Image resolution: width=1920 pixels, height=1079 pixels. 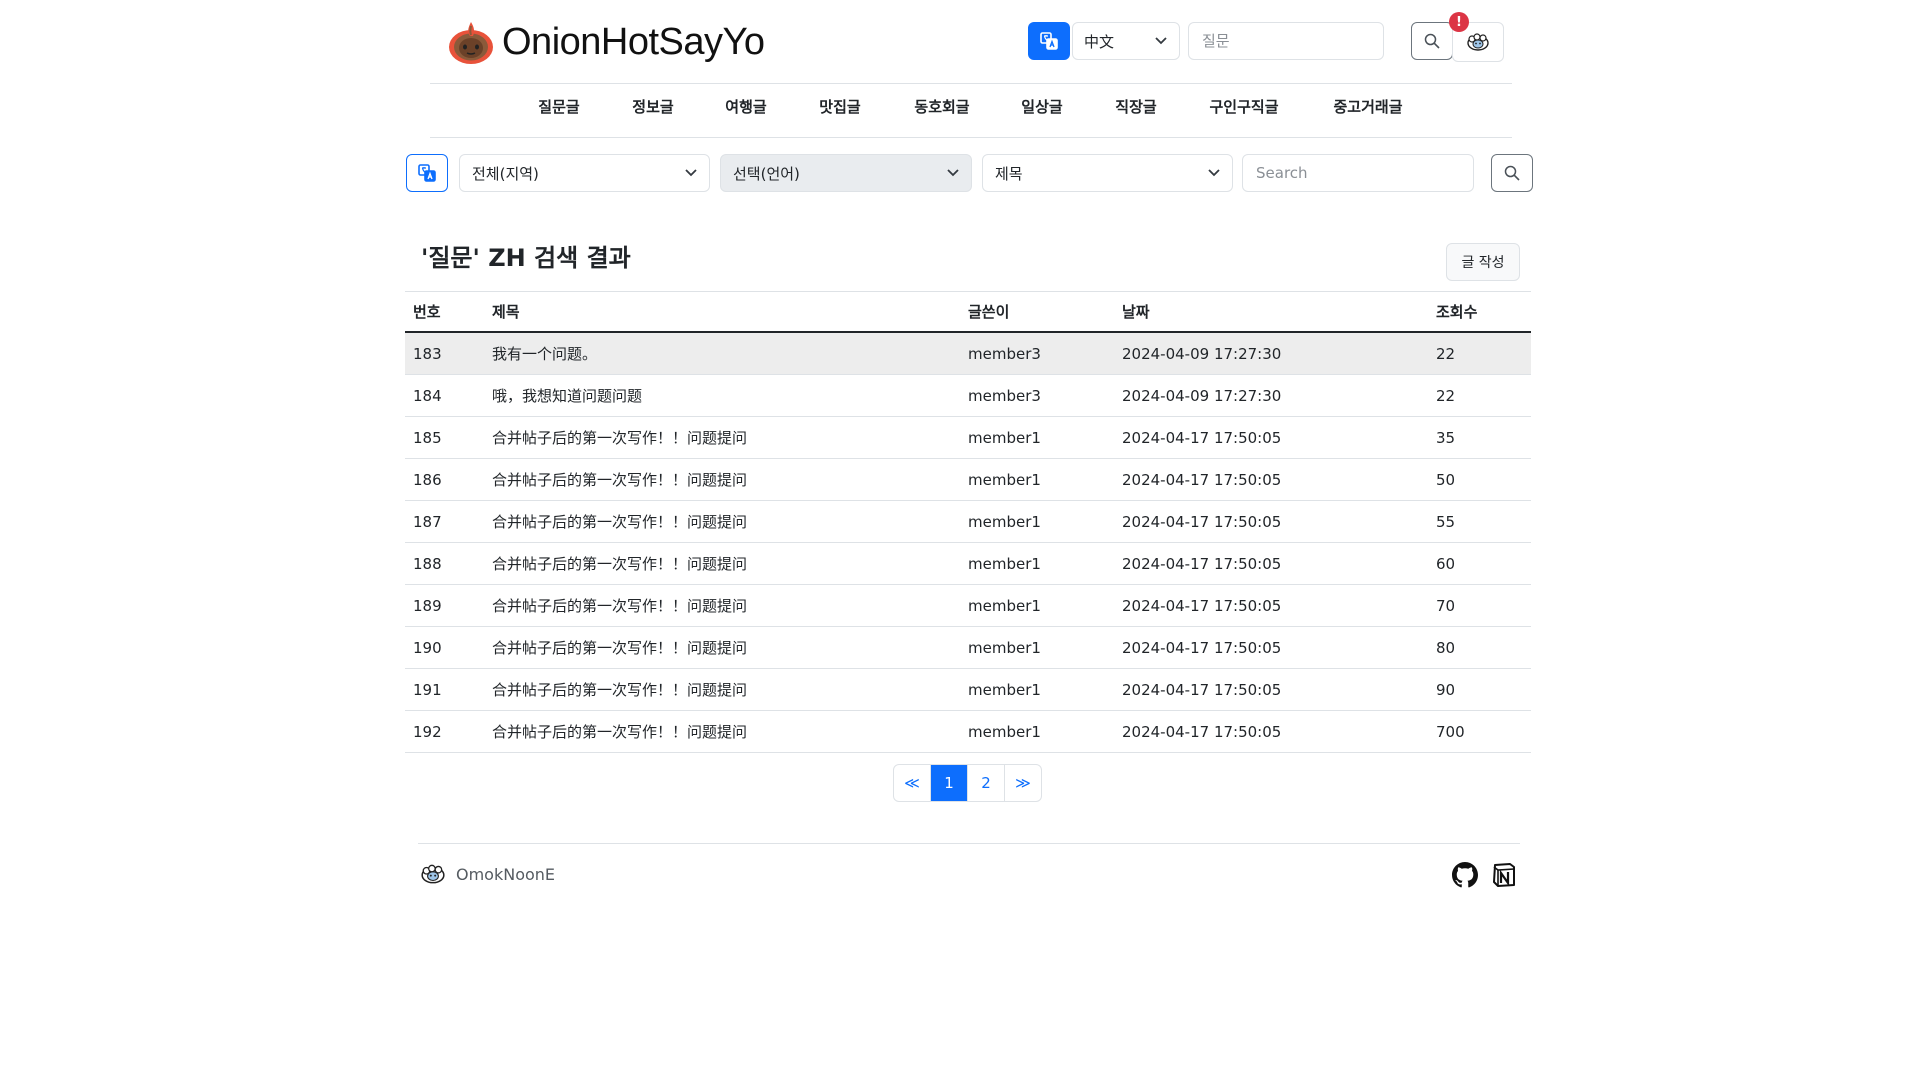 I want to click on cell-views: 70, so click(x=1479, y=605).